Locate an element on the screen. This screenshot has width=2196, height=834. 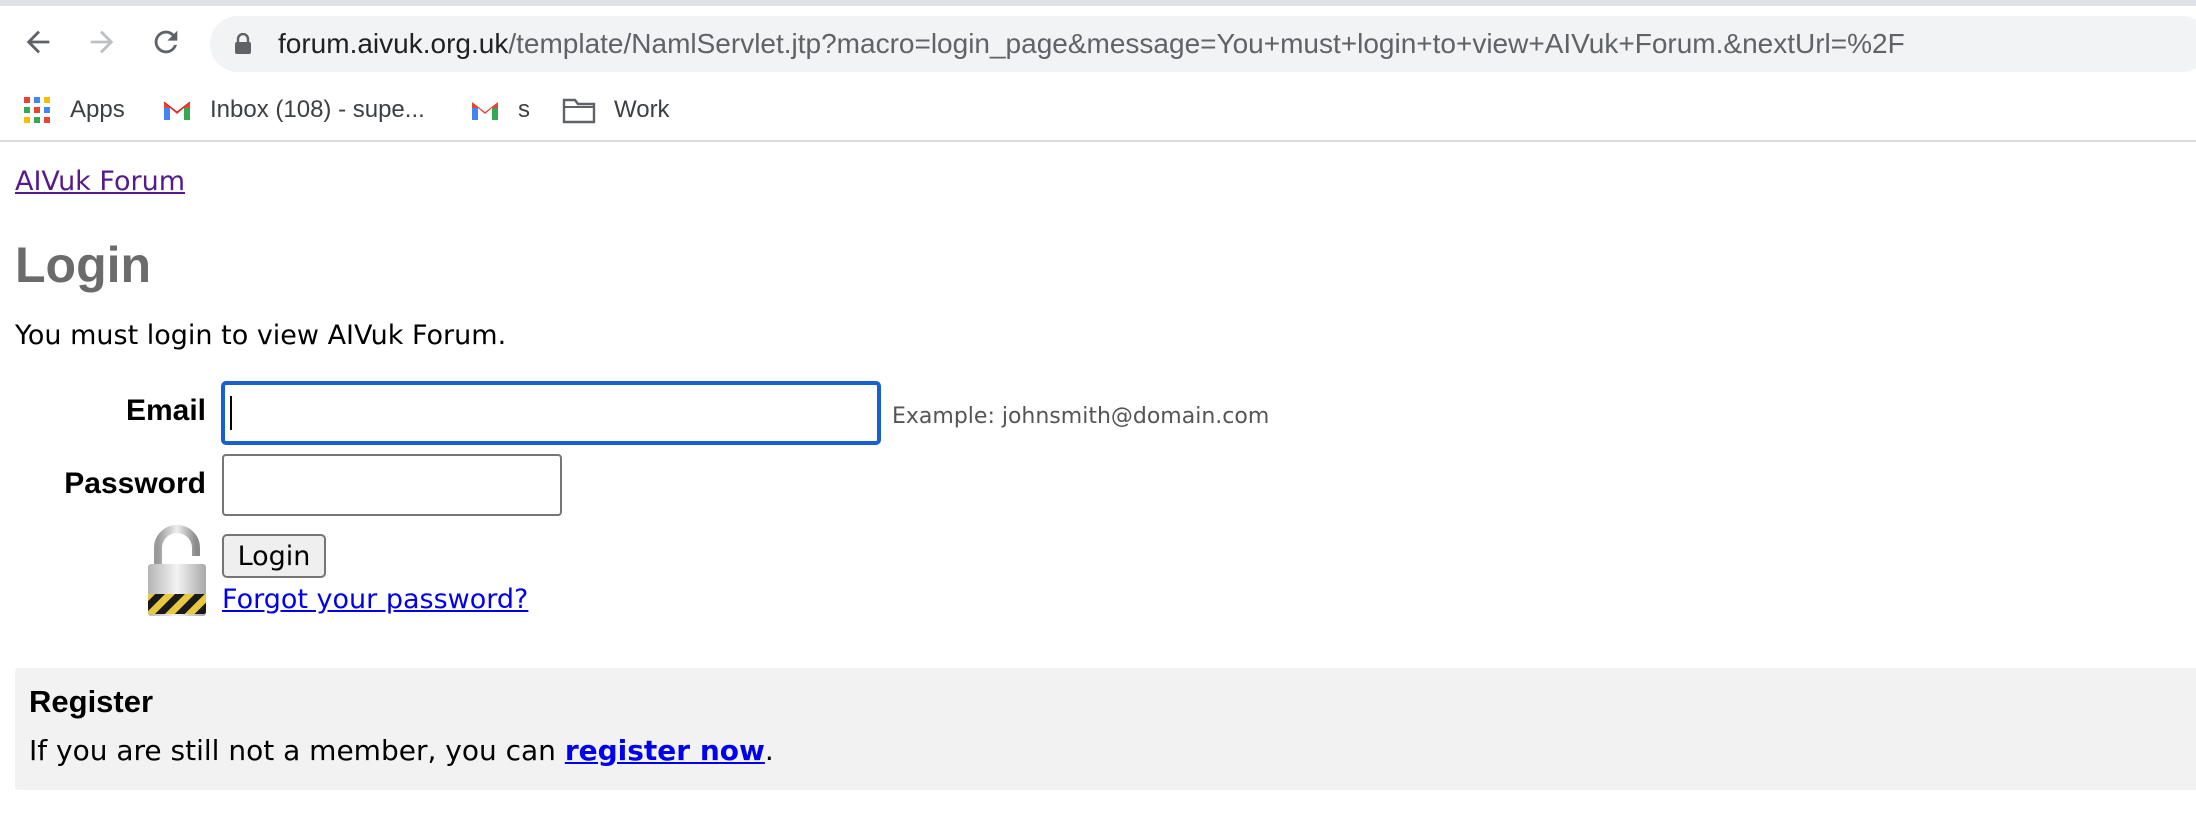
lock-icon is located at coordinates (243, 44).